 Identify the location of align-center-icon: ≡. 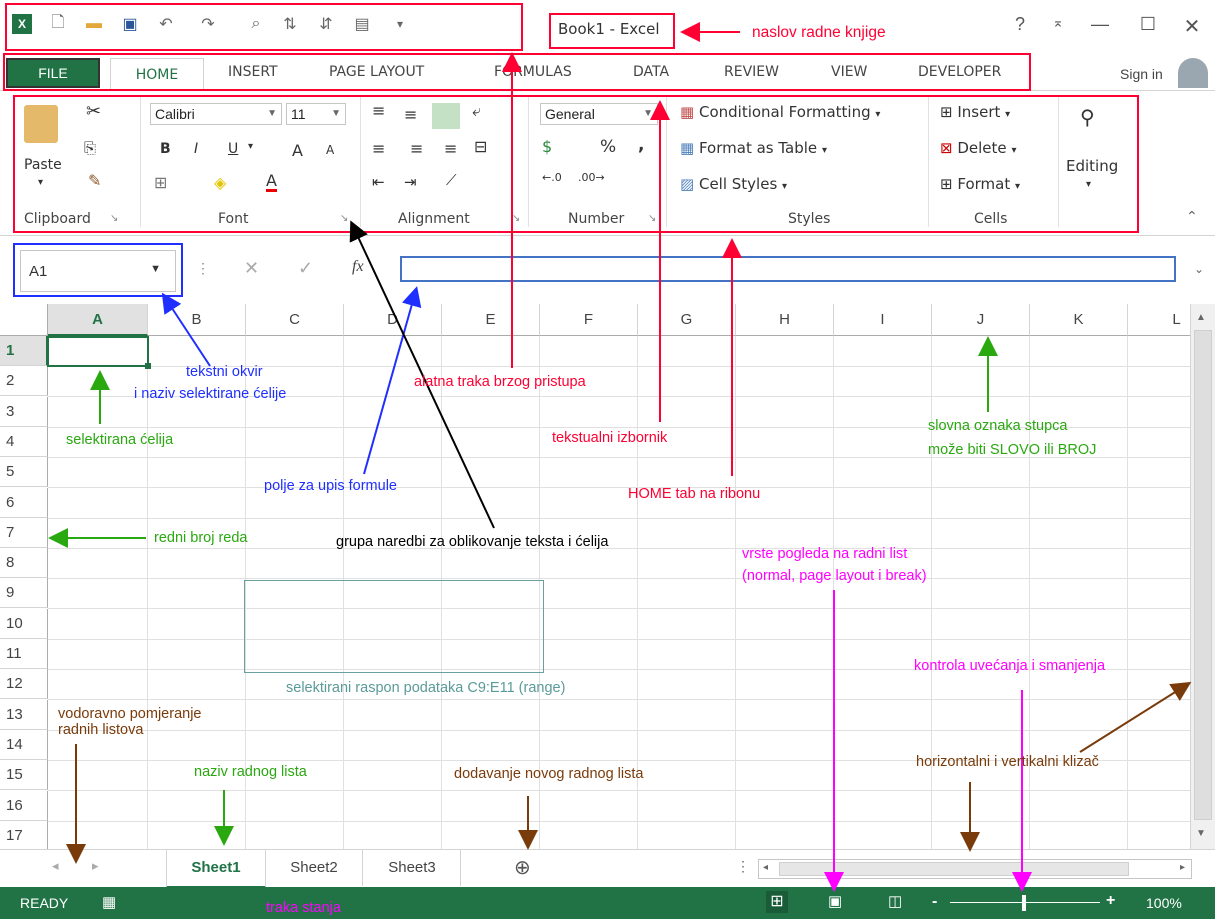
(416, 148).